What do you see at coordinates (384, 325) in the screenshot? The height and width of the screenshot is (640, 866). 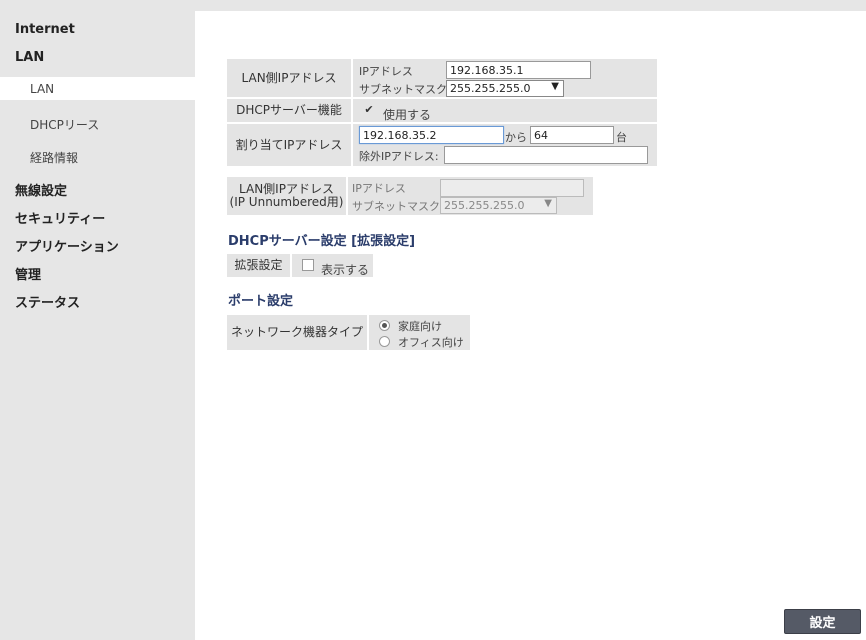 I see `port-radio-home` at bounding box center [384, 325].